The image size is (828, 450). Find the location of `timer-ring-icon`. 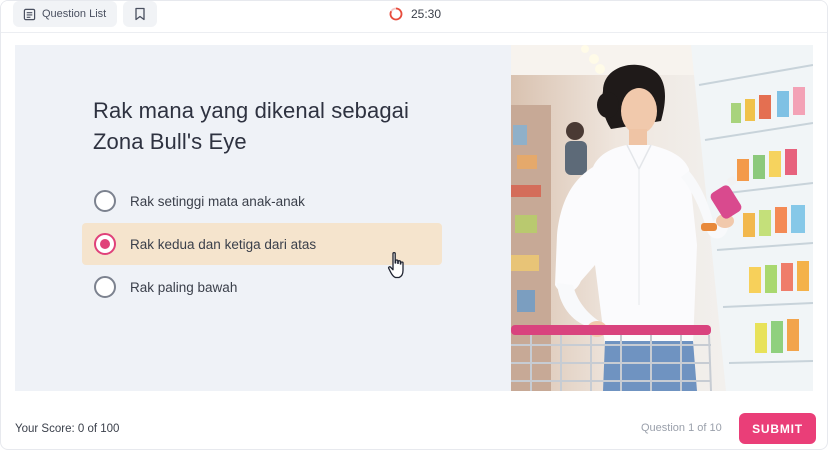

timer-ring-icon is located at coordinates (396, 14).